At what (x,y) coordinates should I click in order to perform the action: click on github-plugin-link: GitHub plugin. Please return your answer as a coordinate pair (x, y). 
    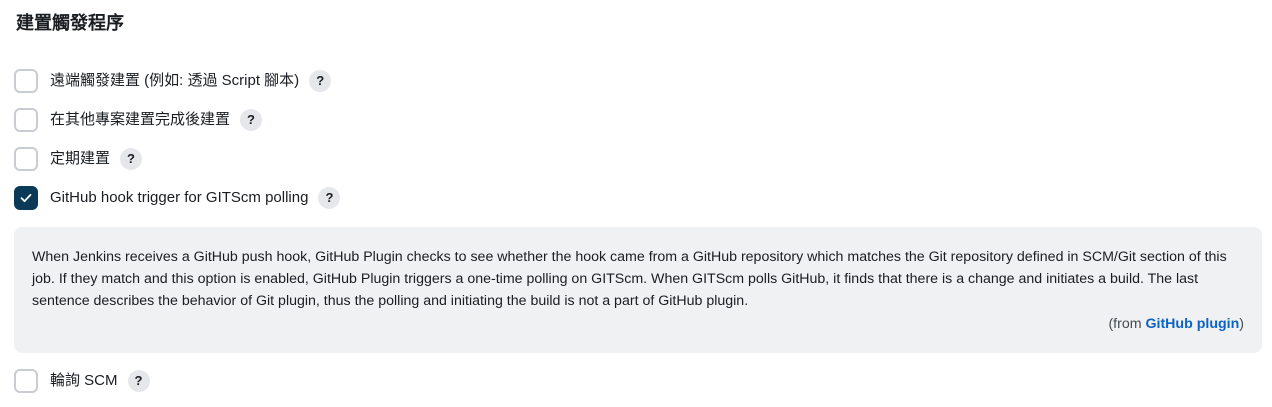
    Looking at the image, I should click on (1192, 324).